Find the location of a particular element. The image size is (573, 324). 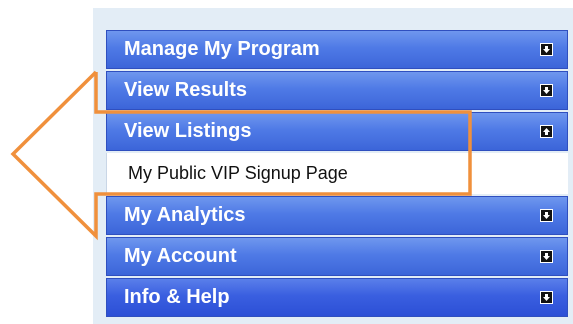

menu-item-label: Manage My Program is located at coordinates (222, 49).